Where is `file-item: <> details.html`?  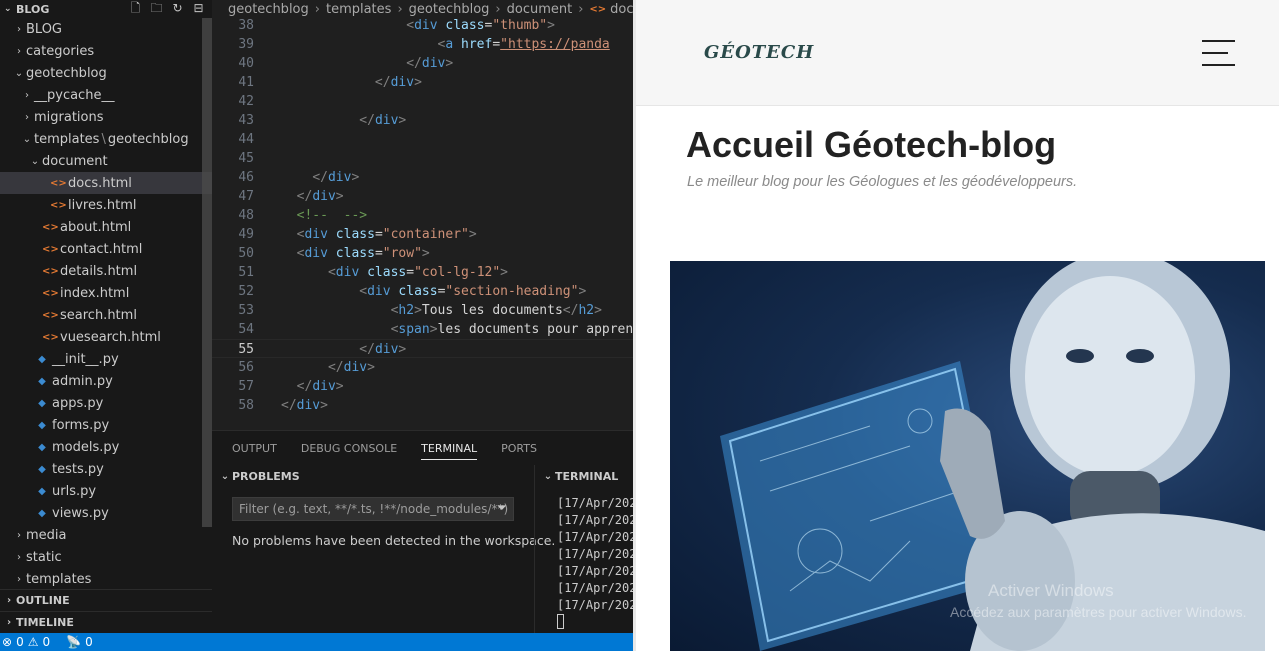 file-item: <> details.html is located at coordinates (106, 271).